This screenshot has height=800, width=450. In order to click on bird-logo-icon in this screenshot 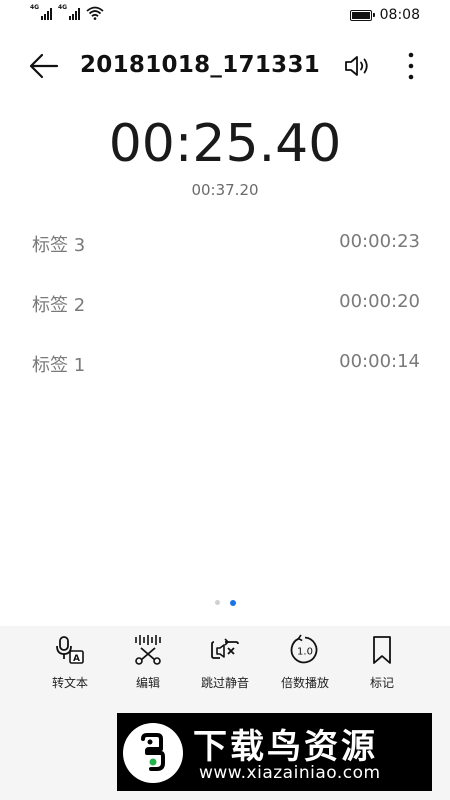, I will do `click(153, 752)`.